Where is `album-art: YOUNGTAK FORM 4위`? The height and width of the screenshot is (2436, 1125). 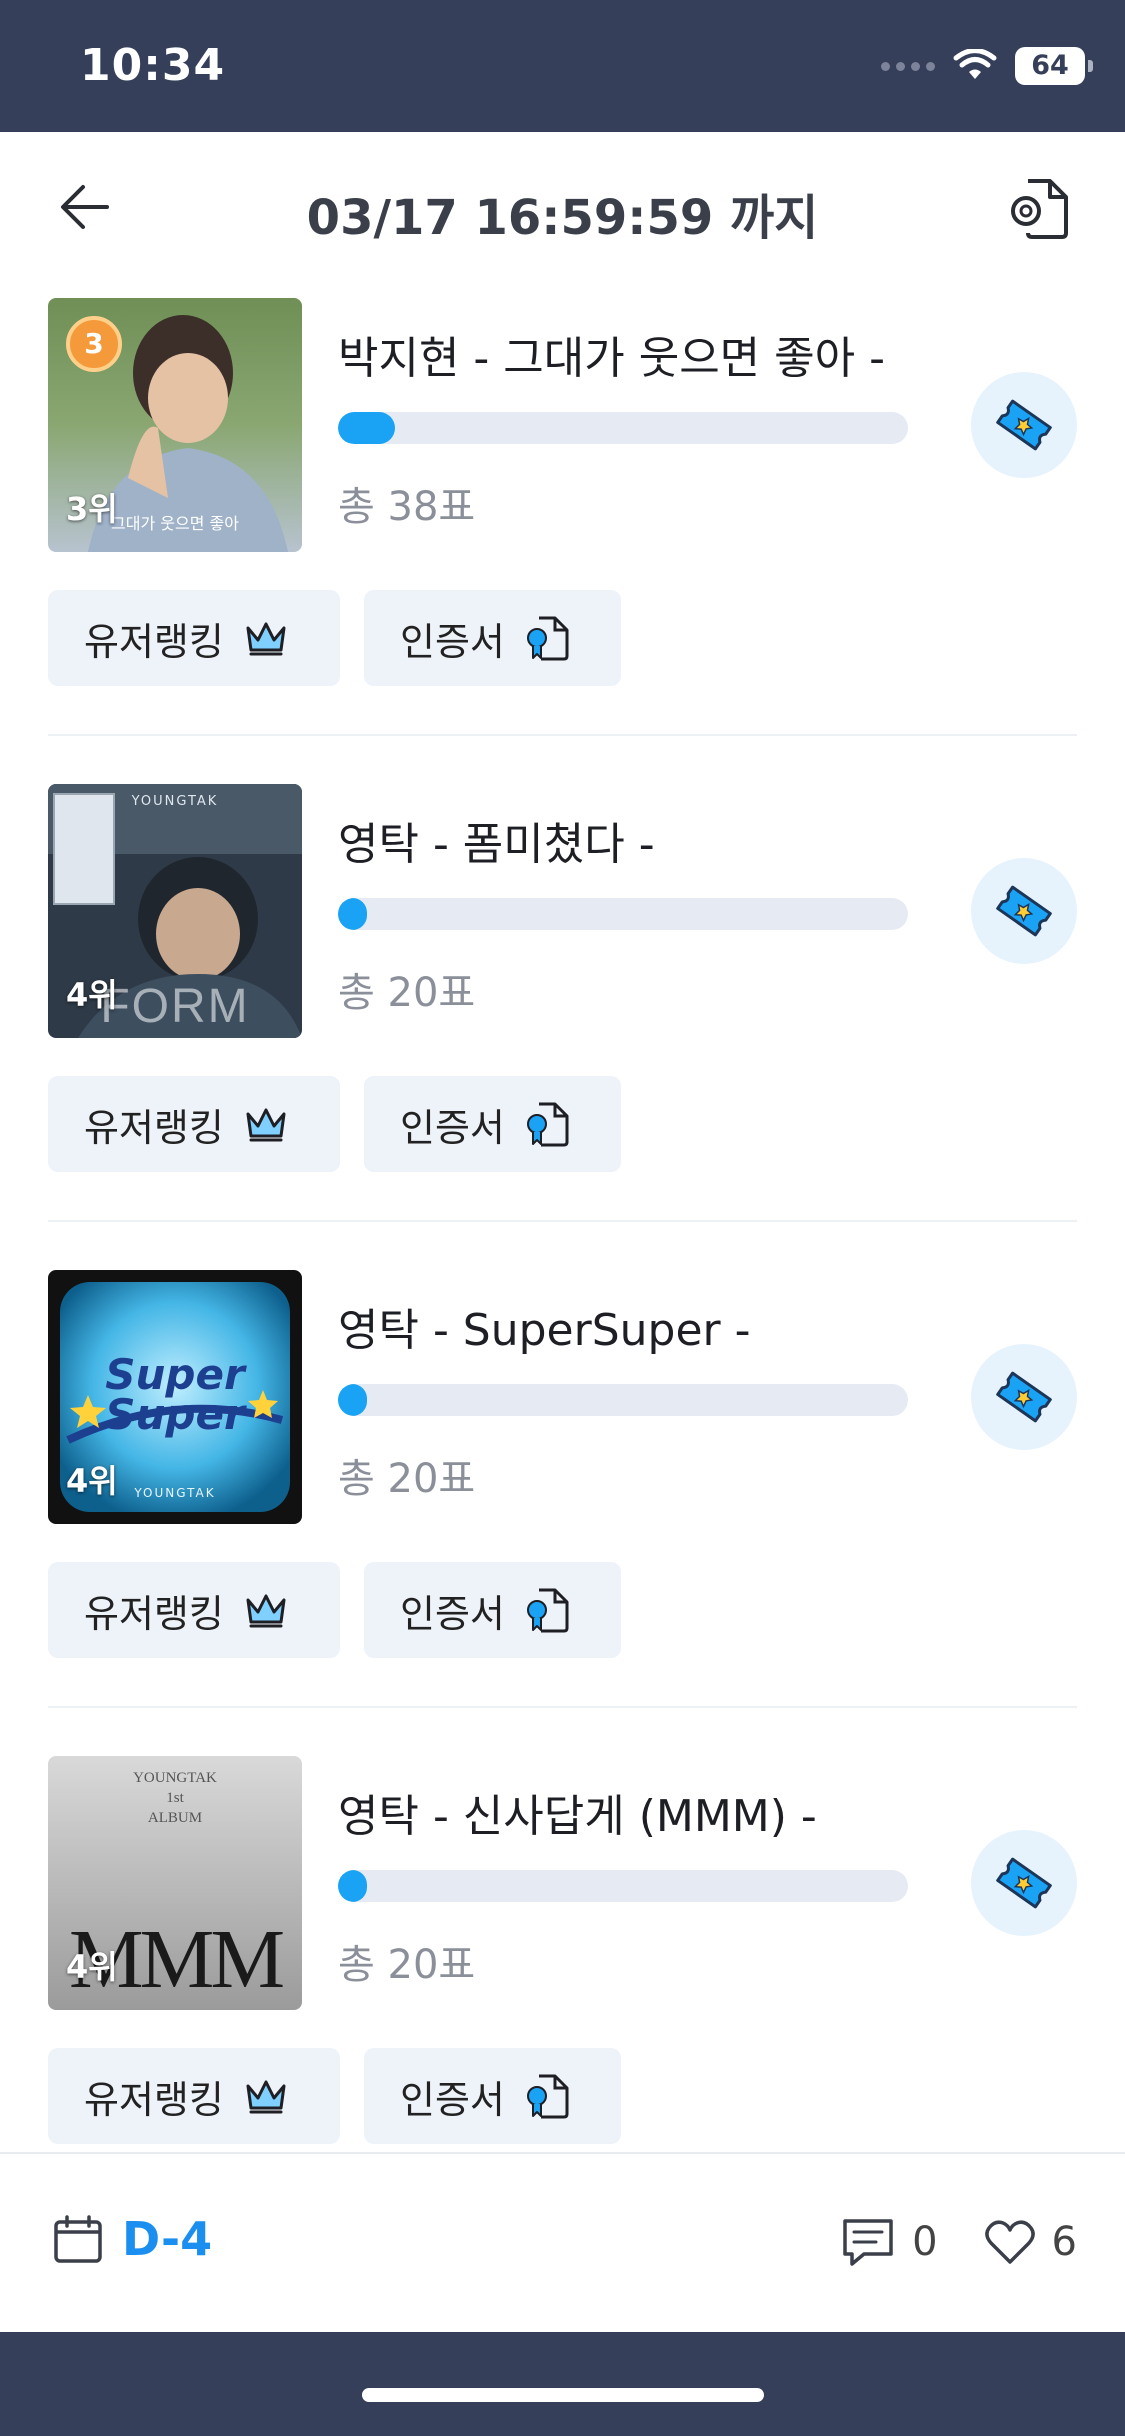
album-art: YOUNGTAK FORM 4위 is located at coordinates (175, 911).